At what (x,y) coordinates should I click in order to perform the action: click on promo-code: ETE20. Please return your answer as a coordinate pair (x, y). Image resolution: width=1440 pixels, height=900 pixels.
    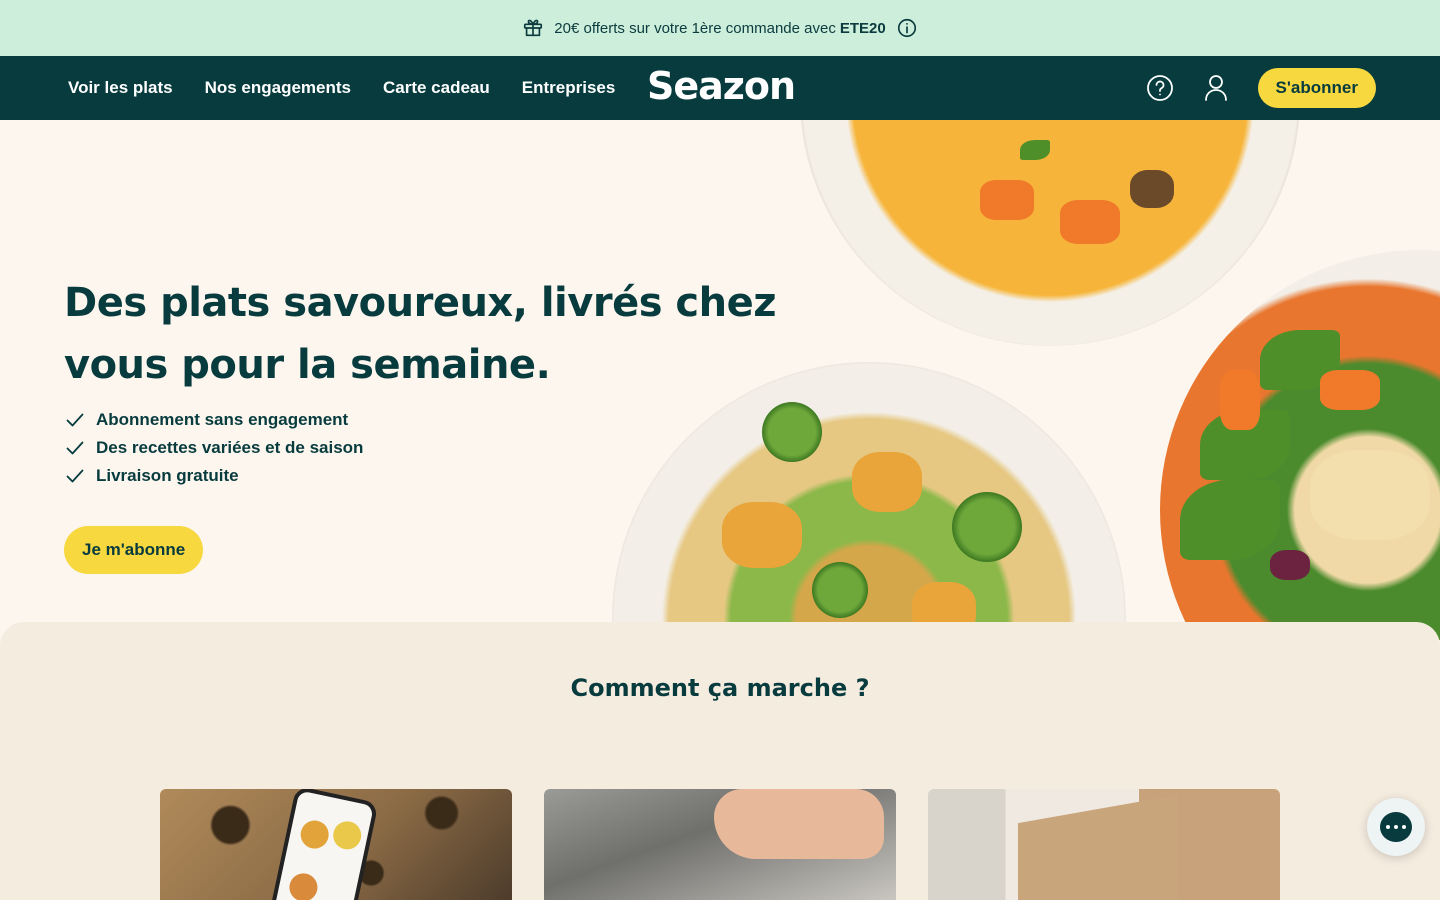
    Looking at the image, I should click on (862, 28).